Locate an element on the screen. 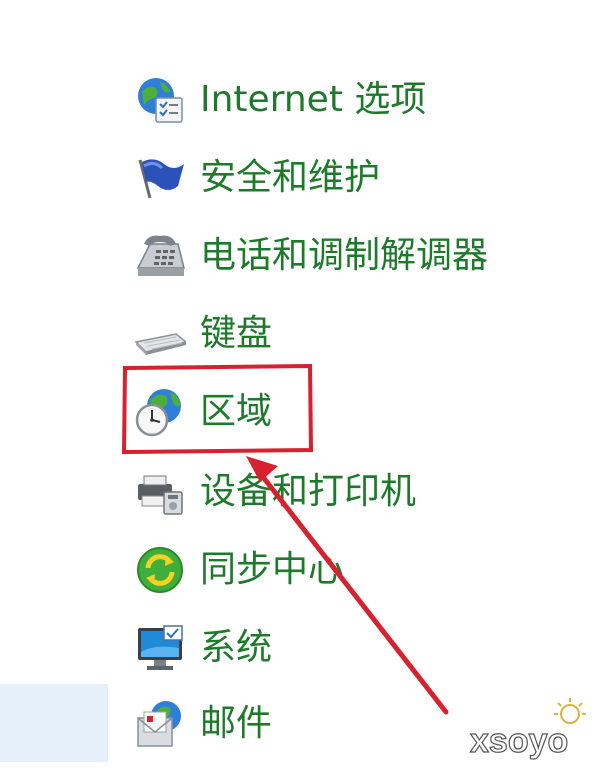 The width and height of the screenshot is (600, 770). devices-printers-icon is located at coordinates (162, 492).